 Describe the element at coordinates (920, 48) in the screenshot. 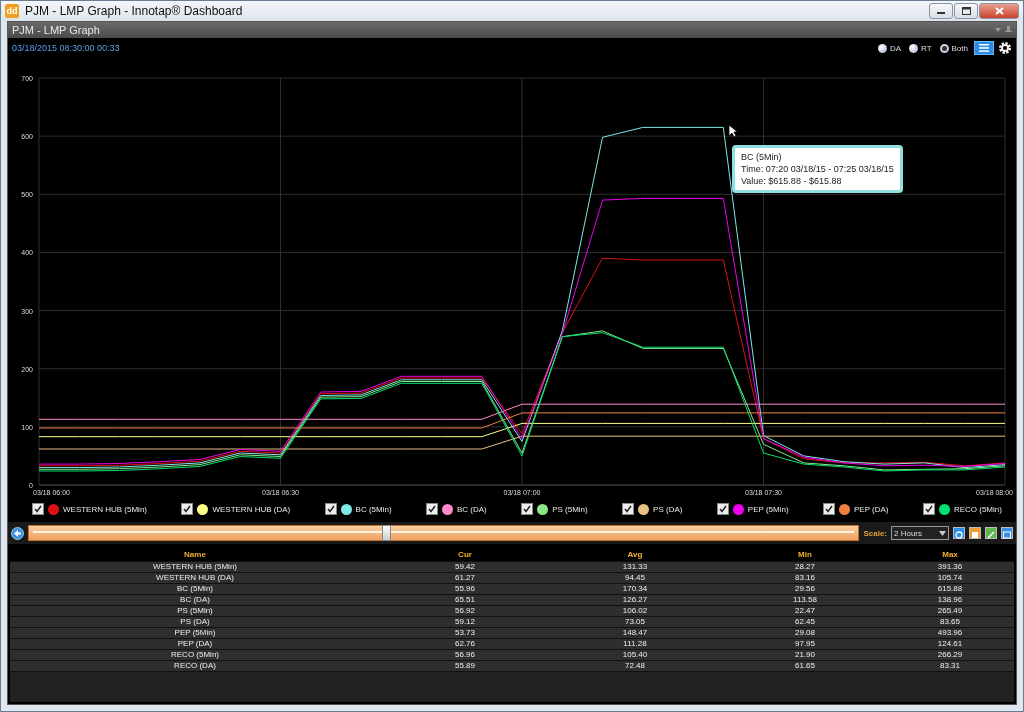

I see `mode-radio: RT` at that location.